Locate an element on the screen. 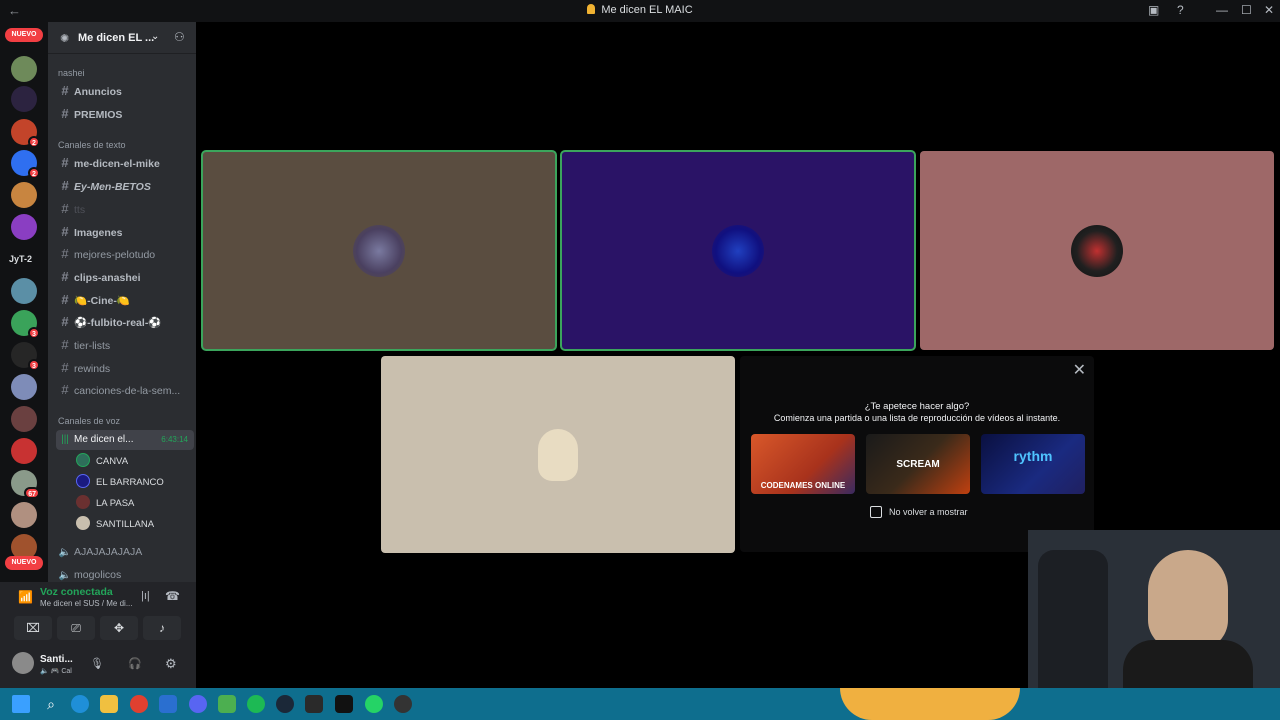 The width and height of the screenshot is (1280, 720). channel-clips: # clips-anashei is located at coordinates (125, 277).